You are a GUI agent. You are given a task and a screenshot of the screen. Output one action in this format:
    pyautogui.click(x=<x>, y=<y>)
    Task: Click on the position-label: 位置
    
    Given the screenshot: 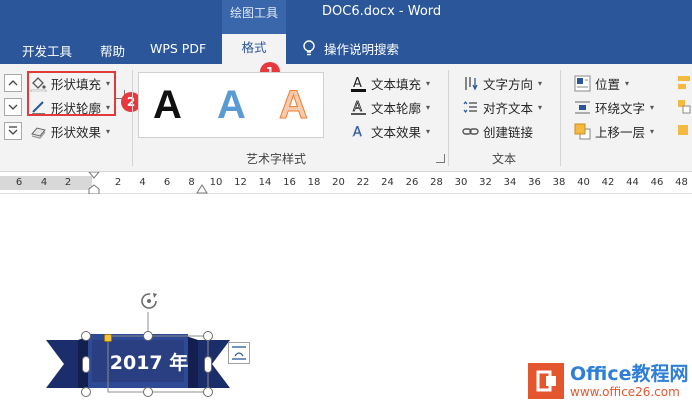 What is the action you would take?
    pyautogui.click(x=608, y=84)
    